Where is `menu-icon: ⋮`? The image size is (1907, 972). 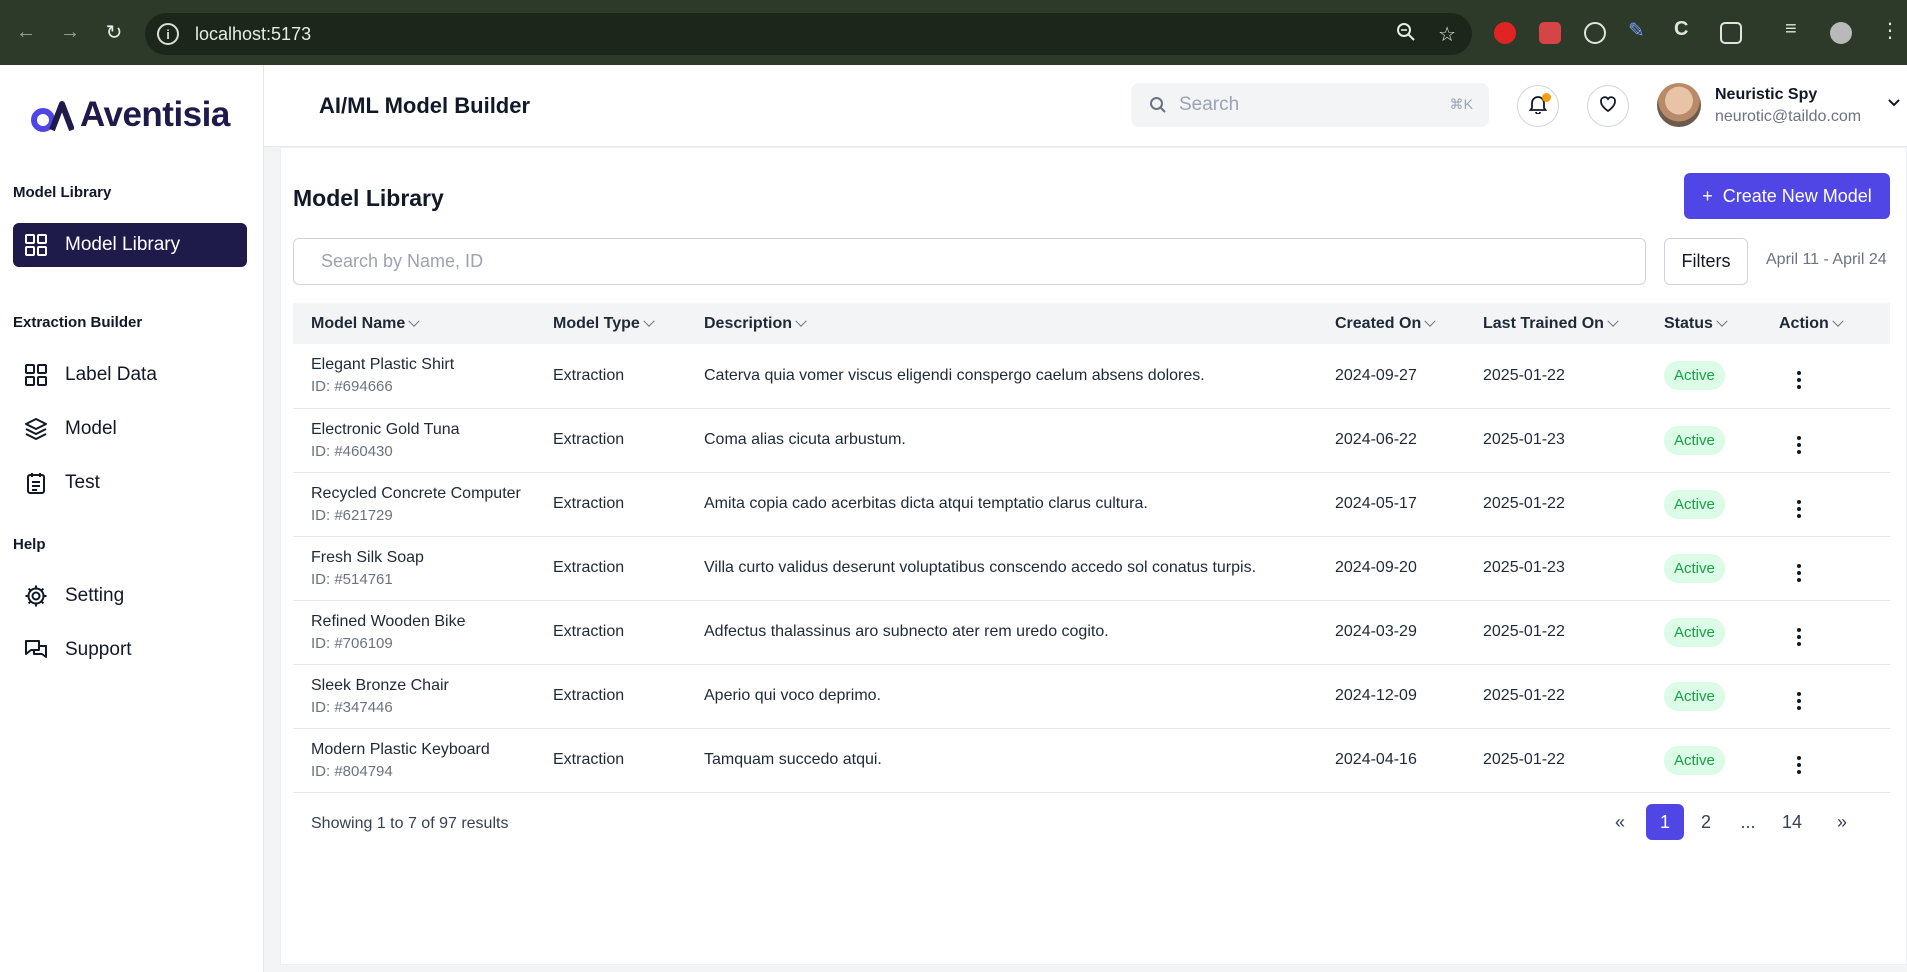
menu-icon: ⋮ is located at coordinates (1890, 30).